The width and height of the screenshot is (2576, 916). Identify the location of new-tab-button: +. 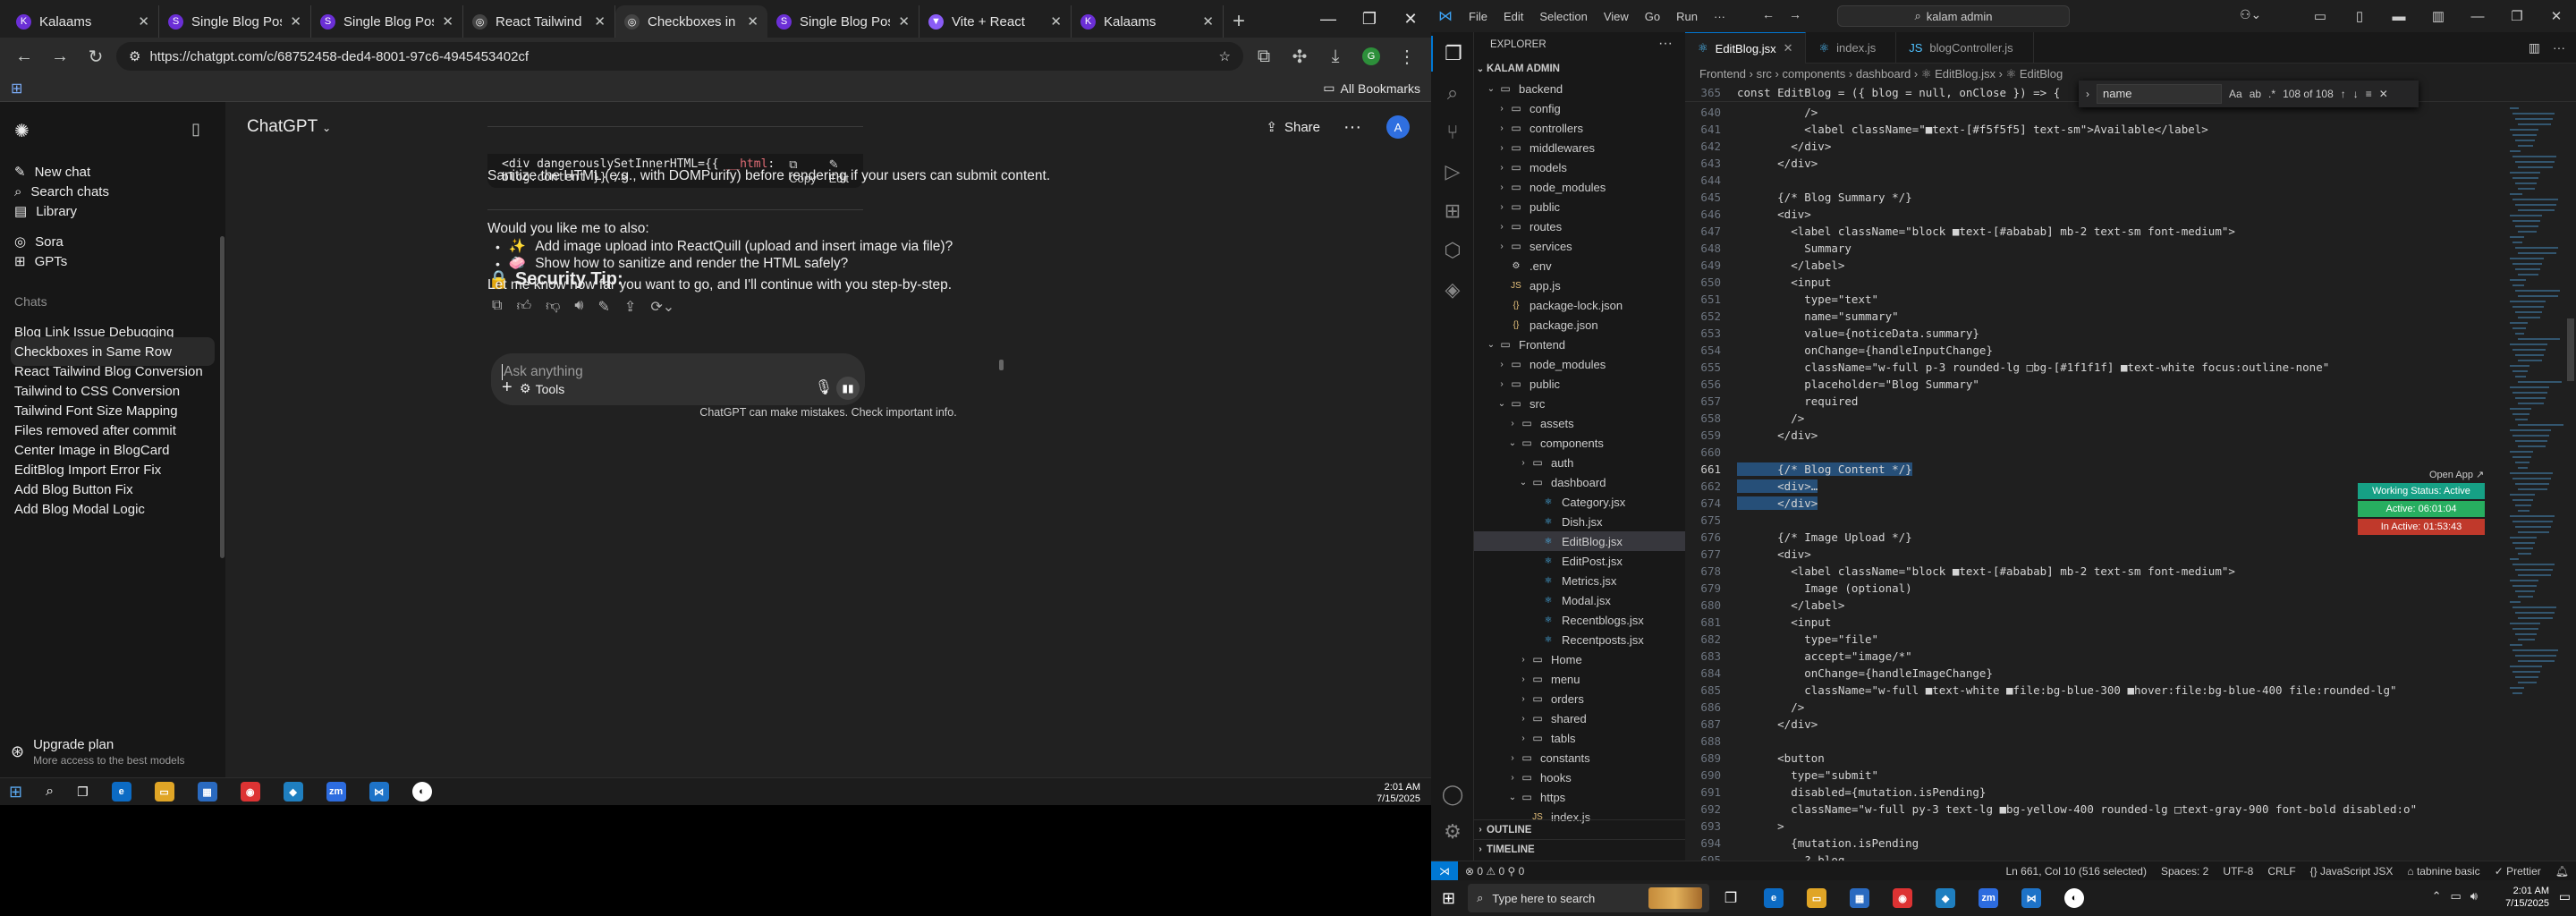
(1239, 21).